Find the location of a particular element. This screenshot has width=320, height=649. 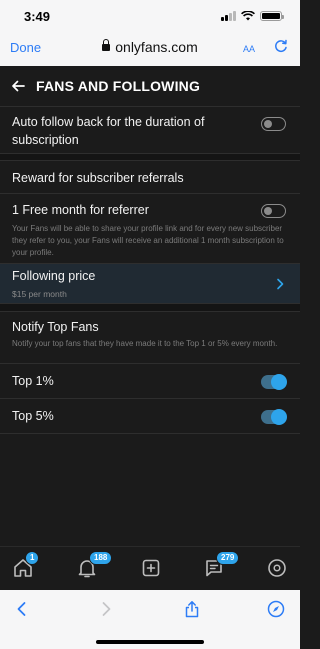

url-bar: Done onlyfans.com AA is located at coordinates (150, 48).